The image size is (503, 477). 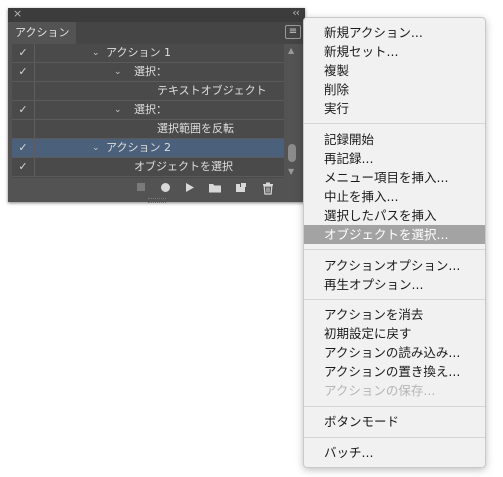 What do you see at coordinates (292, 111) in the screenshot?
I see `list-scrollbar: ▲ ▼` at bounding box center [292, 111].